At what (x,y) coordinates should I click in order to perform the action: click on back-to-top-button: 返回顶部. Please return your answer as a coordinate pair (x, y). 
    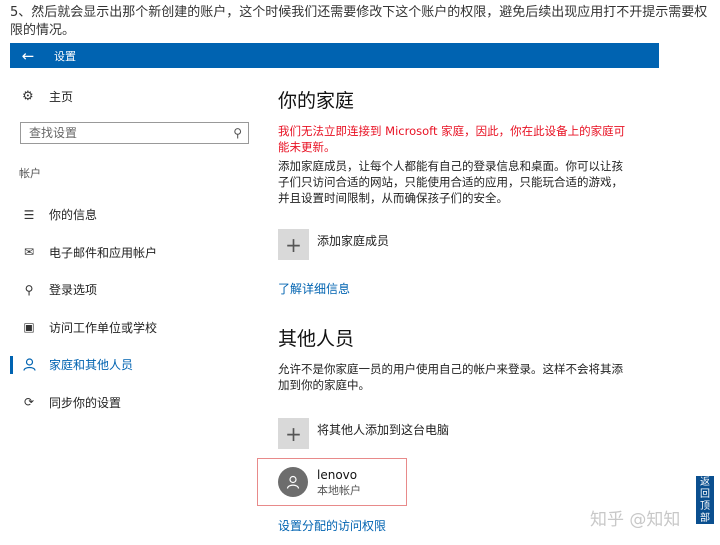
    Looking at the image, I should click on (705, 500).